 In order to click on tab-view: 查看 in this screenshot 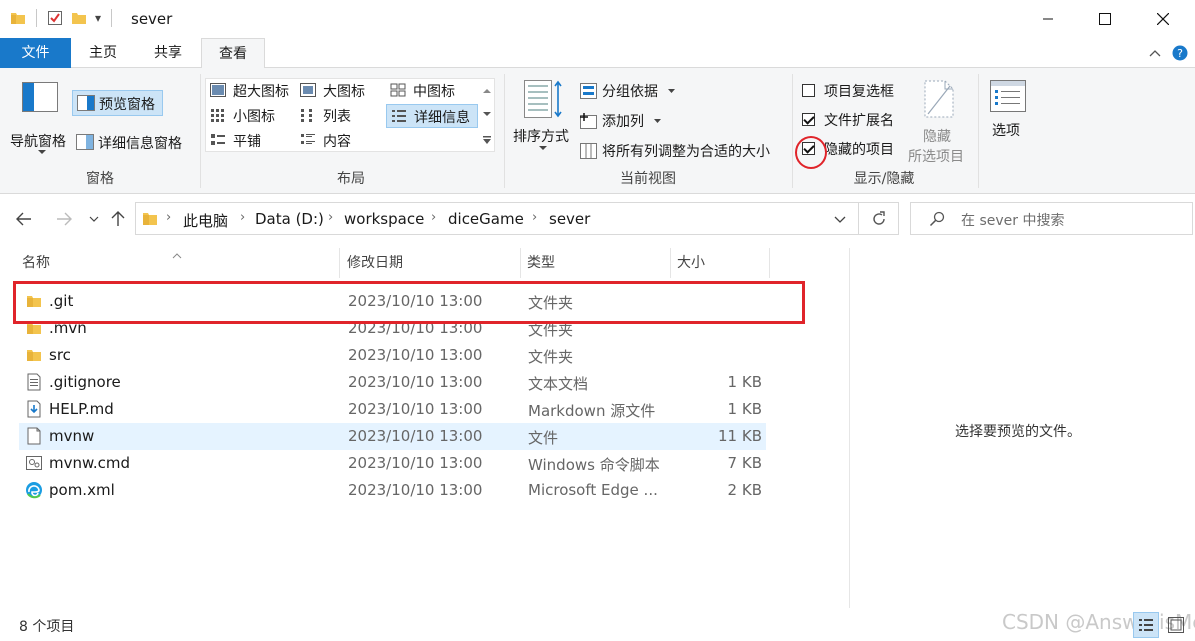, I will do `click(233, 53)`.